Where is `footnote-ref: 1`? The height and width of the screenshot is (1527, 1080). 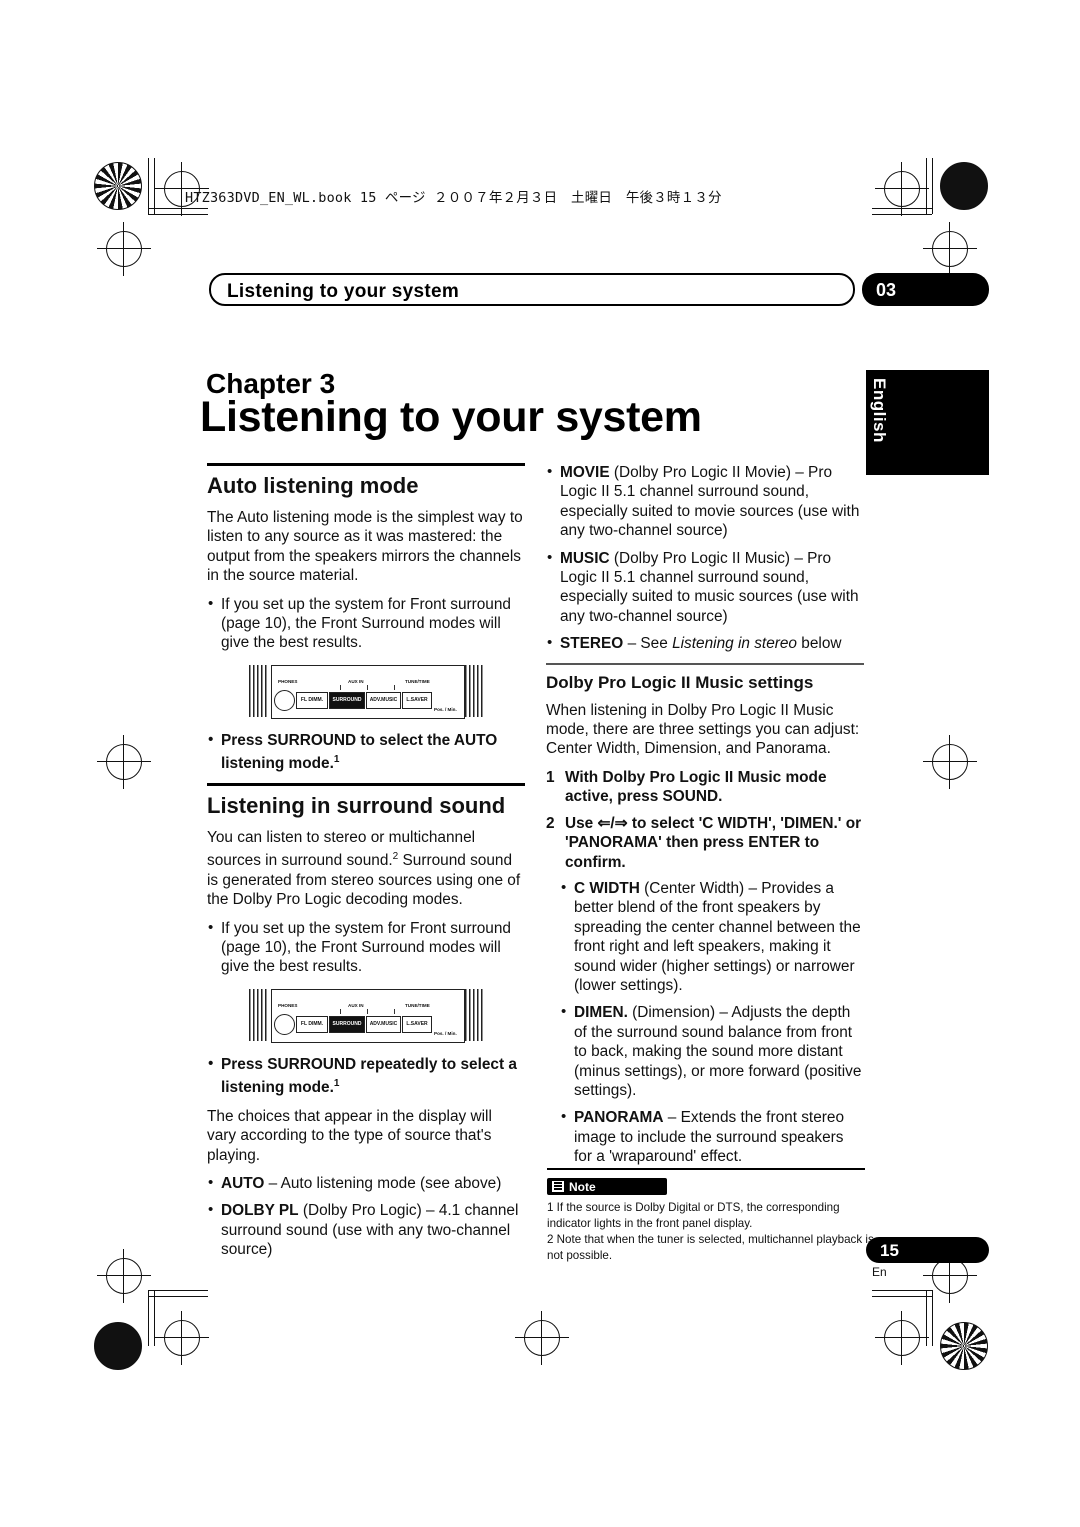 footnote-ref: 1 is located at coordinates (336, 760).